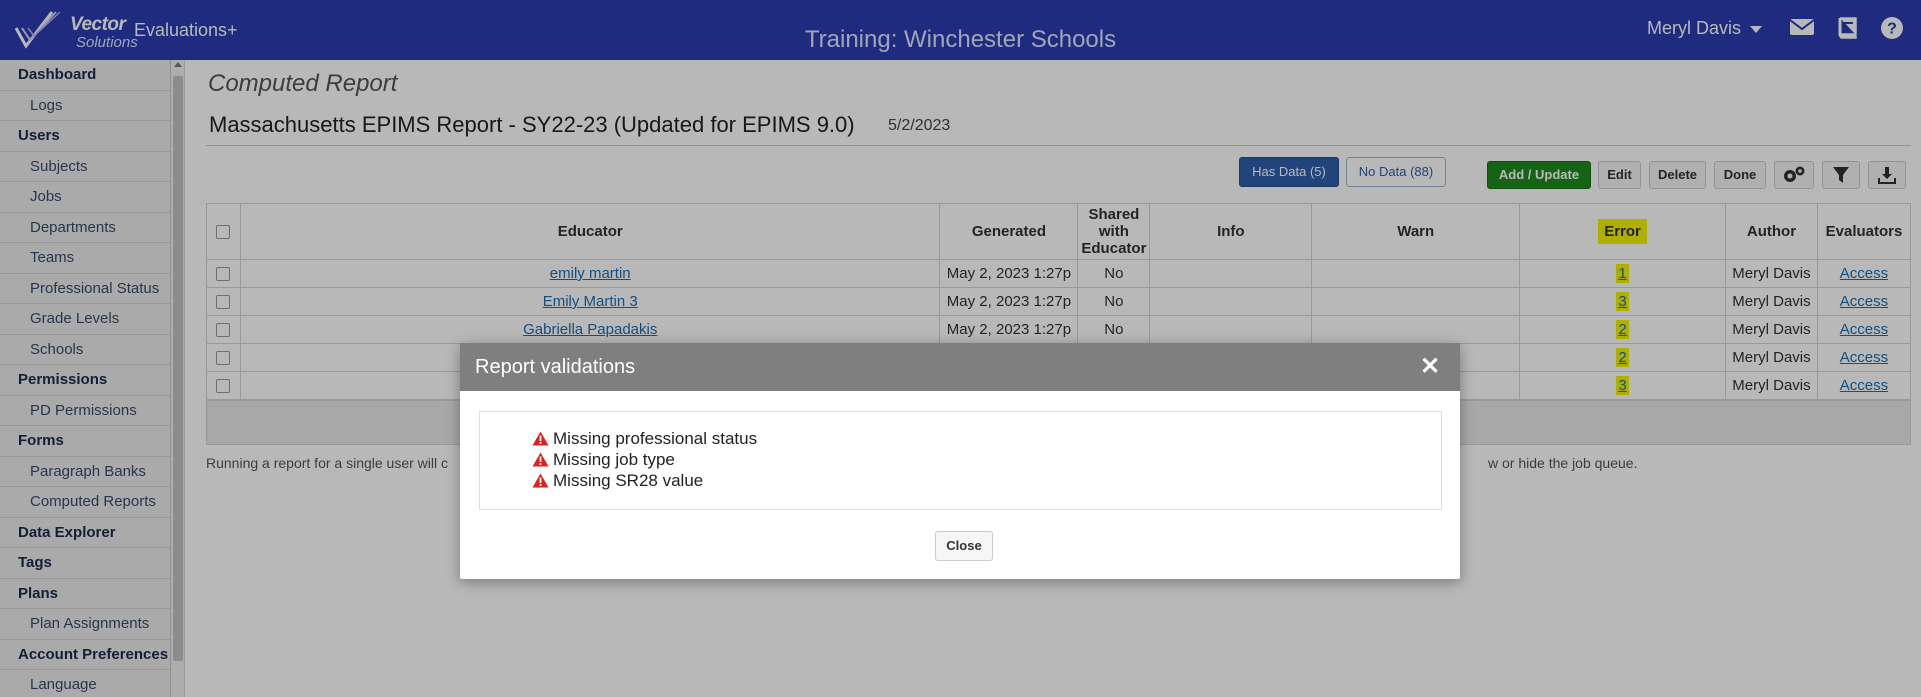  What do you see at coordinates (555, 367) in the screenshot?
I see `modal-title: Report validations` at bounding box center [555, 367].